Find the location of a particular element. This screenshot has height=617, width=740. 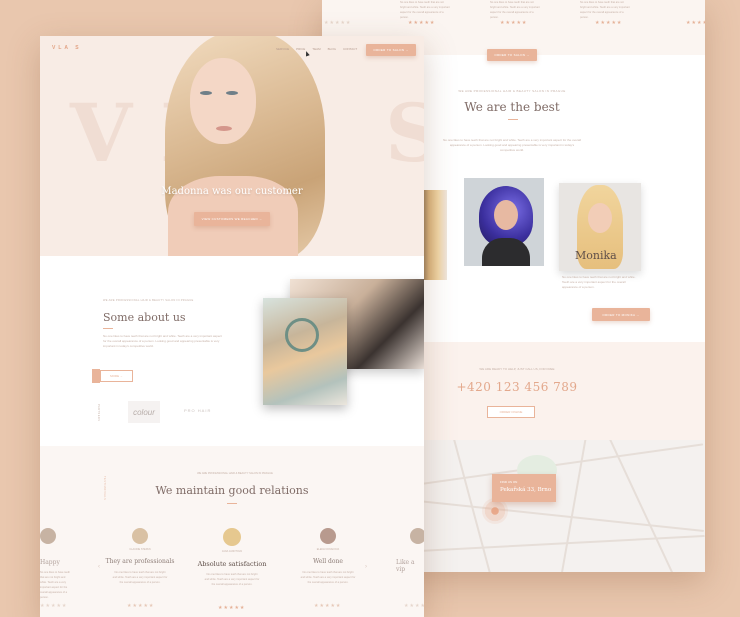

call-order-button: ORDER ONLINE is located at coordinates (511, 412).